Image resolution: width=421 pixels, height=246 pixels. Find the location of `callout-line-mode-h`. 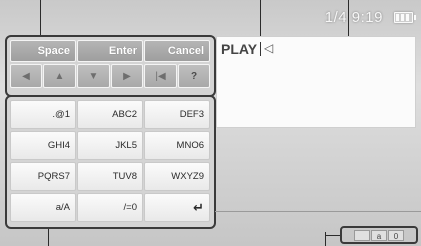

callout-line-mode-h is located at coordinates (333, 235).